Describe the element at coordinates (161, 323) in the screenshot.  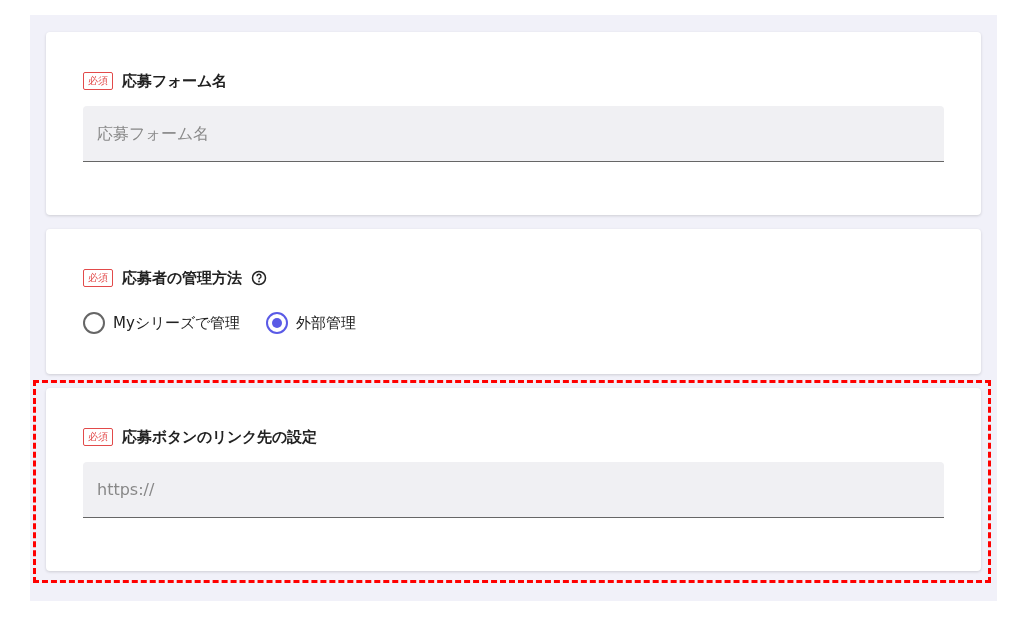
I see `radio-option: Myシリーズで管理` at that location.